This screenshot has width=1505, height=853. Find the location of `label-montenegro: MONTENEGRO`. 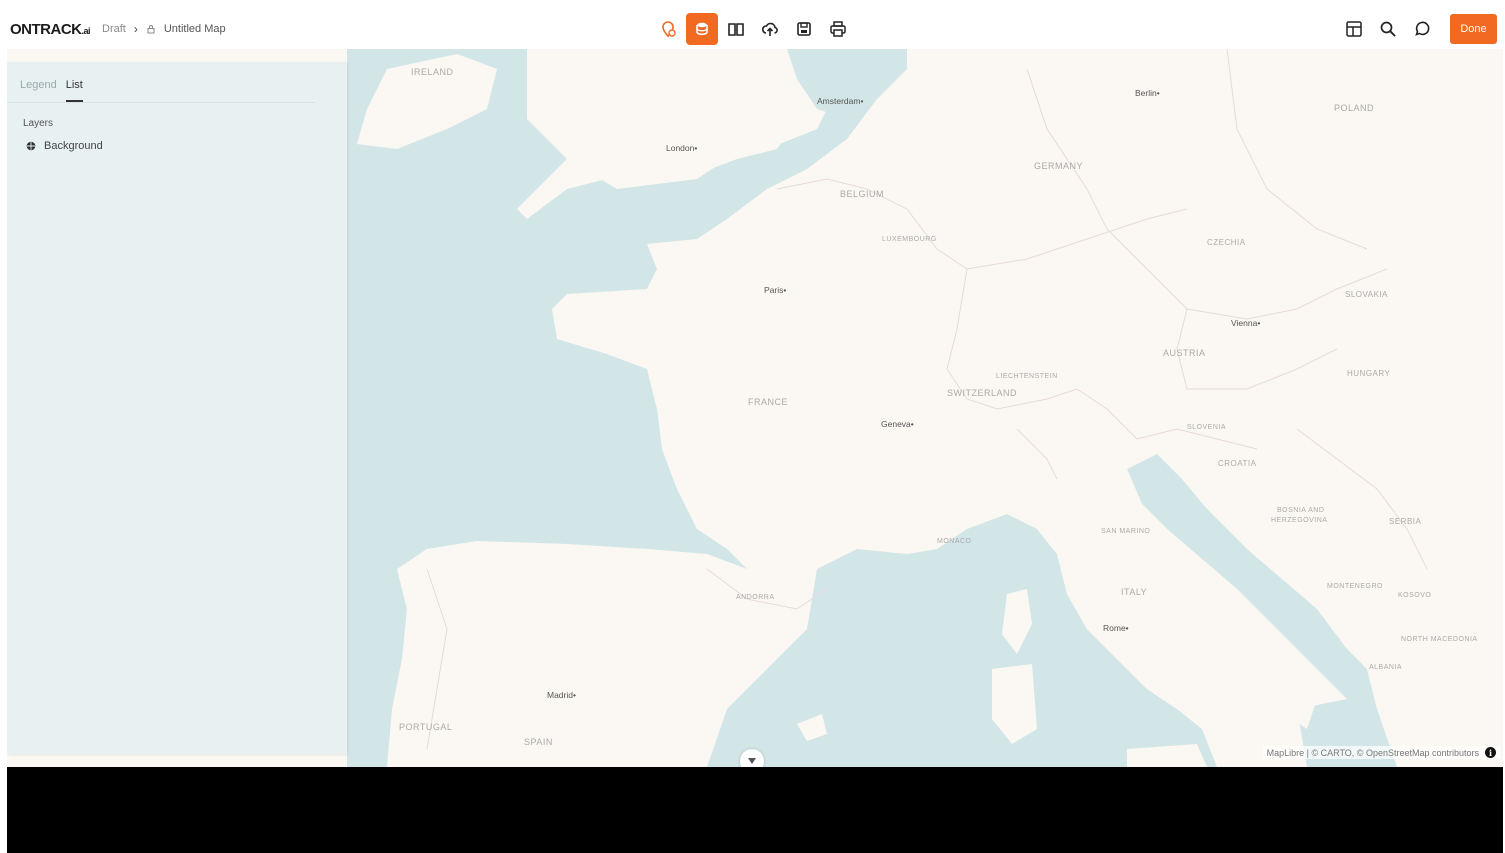

label-montenegro: MONTENEGRO is located at coordinates (1355, 586).